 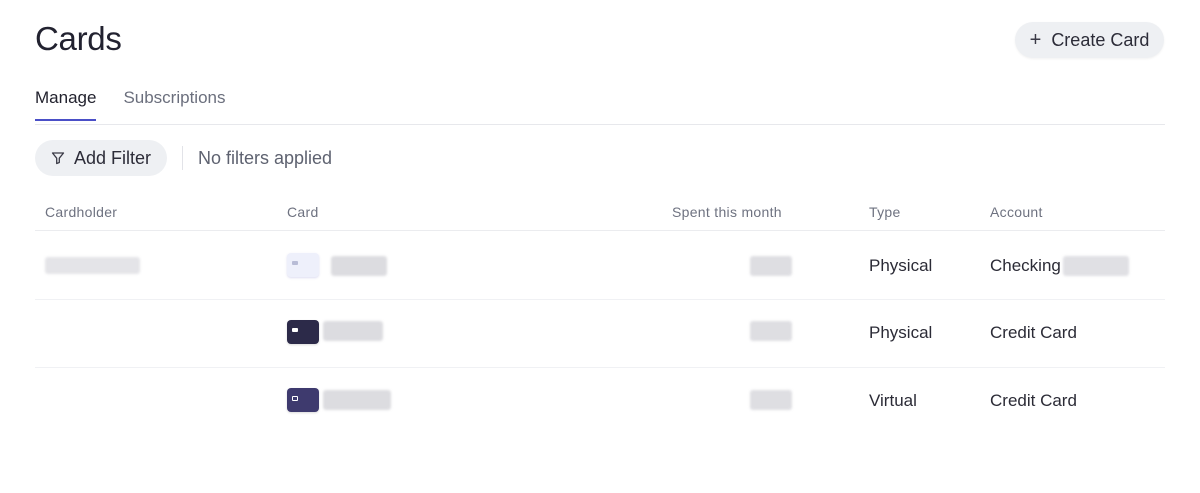 I want to click on redacted-account-number, so click(x=1096, y=266).